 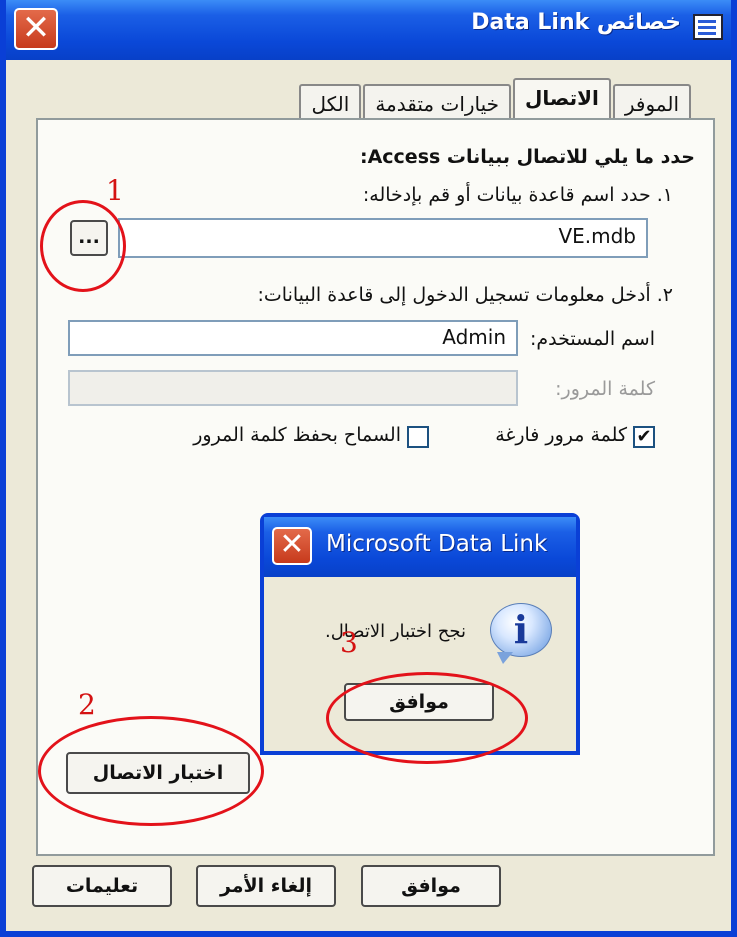 What do you see at coordinates (517, 195) in the screenshot?
I see `step1-label: ١. حدد اسم قاعدة بيانات أو قم بإدخاله:` at bounding box center [517, 195].